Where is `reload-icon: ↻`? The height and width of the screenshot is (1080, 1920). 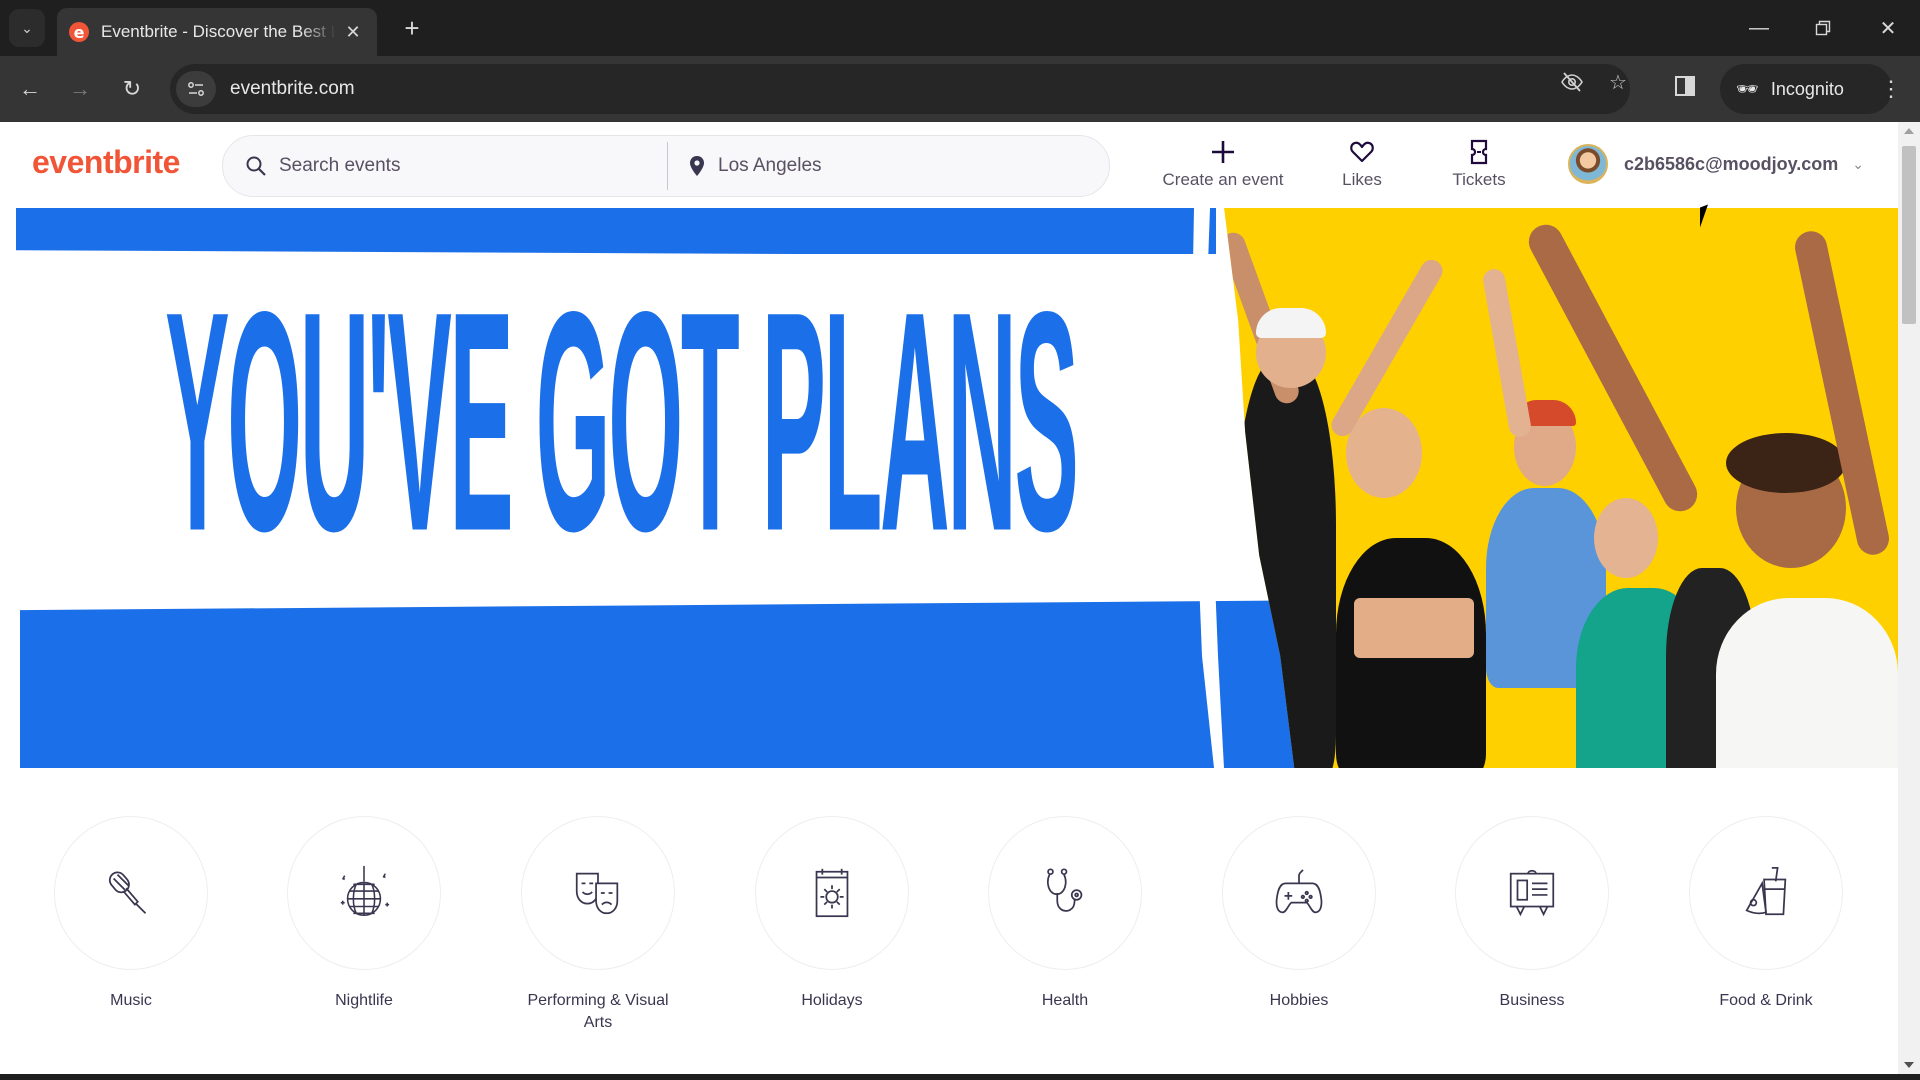 reload-icon: ↻ is located at coordinates (132, 88).